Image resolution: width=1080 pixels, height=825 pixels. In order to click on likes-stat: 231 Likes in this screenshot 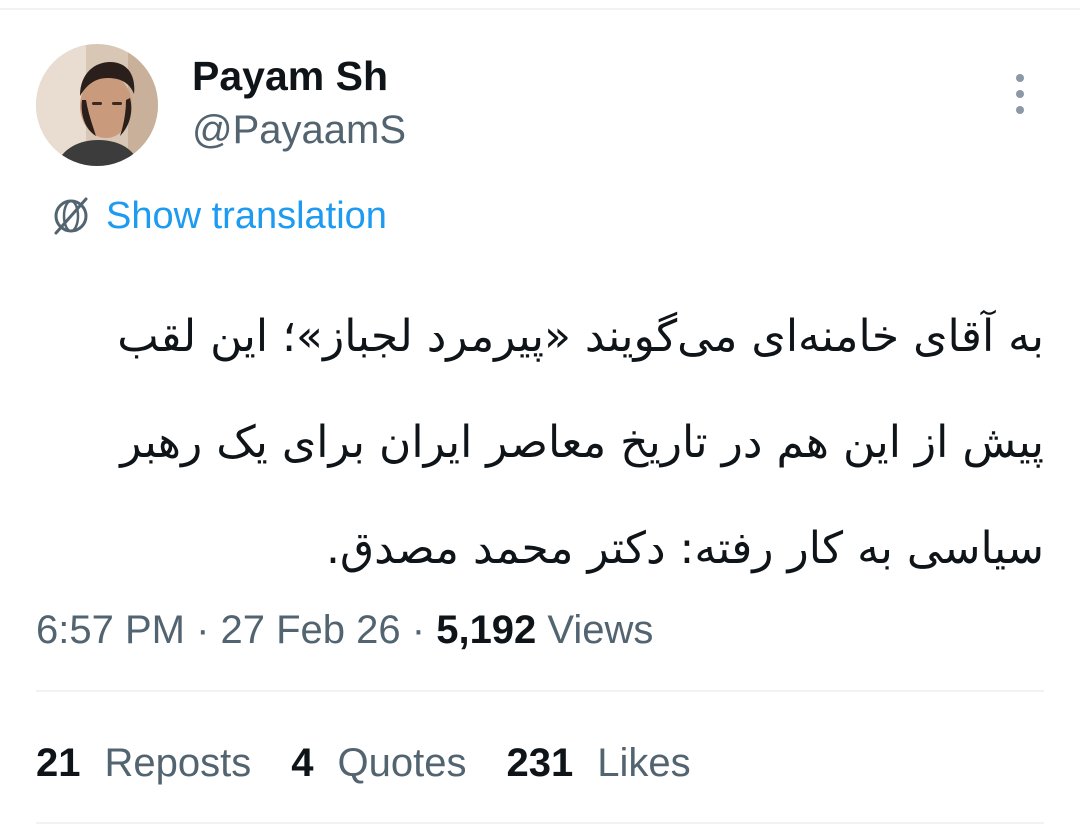, I will do `click(598, 763)`.